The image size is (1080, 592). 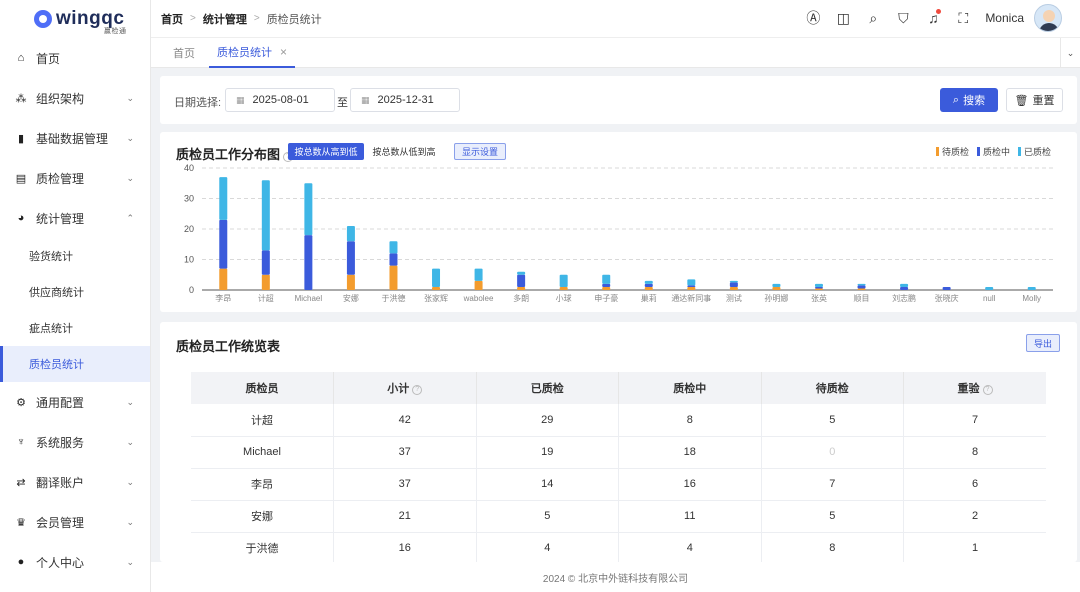 What do you see at coordinates (225, 19) in the screenshot?
I see `breadcrumb-statistics: 统计管理` at bounding box center [225, 19].